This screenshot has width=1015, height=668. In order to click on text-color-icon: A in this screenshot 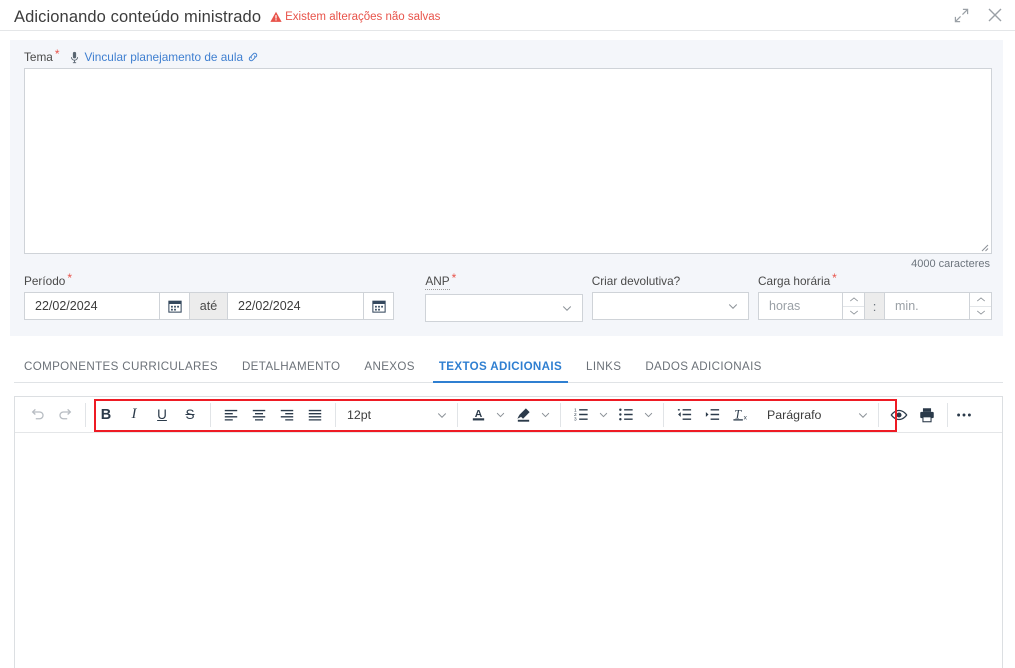, I will do `click(478, 415)`.